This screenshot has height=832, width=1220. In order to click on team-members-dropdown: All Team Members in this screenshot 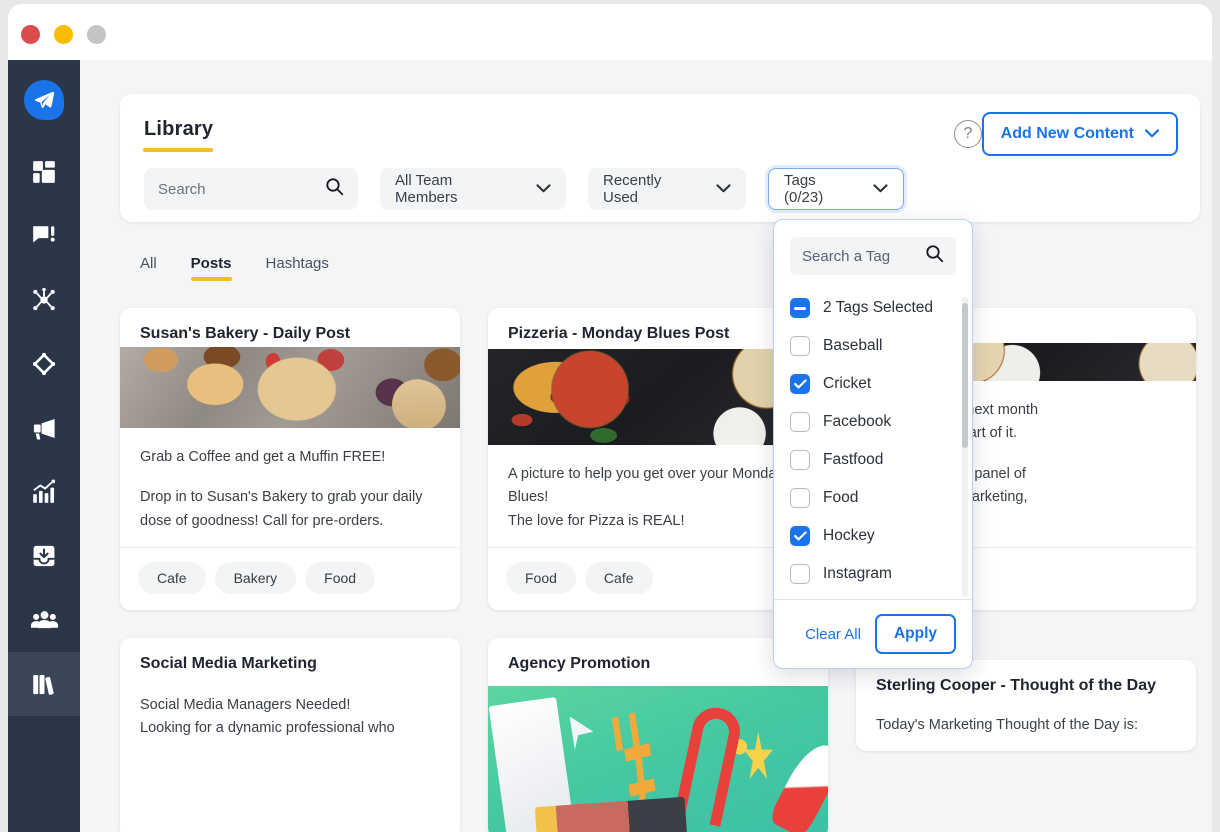, I will do `click(473, 189)`.